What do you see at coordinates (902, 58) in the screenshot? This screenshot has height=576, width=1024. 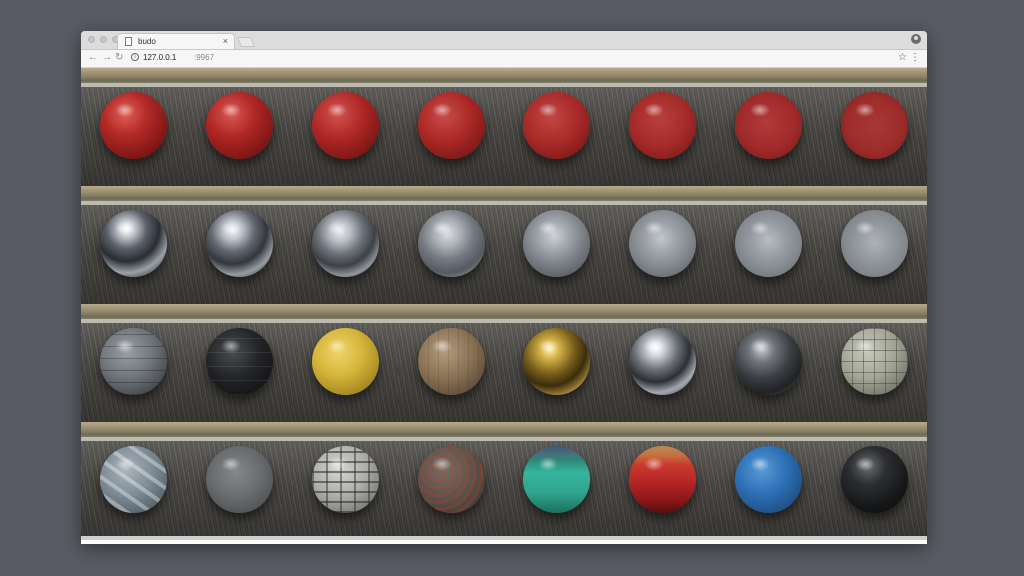 I see `bookmark-star-icon: ☆` at bounding box center [902, 58].